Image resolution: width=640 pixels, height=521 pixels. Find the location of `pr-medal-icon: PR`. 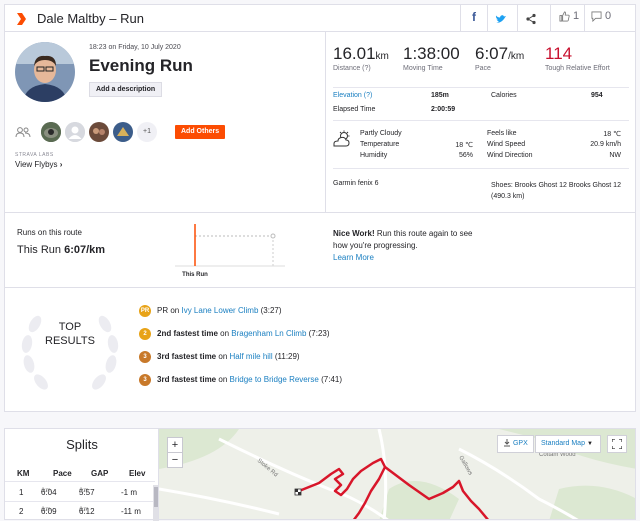

pr-medal-icon: PR is located at coordinates (145, 310).